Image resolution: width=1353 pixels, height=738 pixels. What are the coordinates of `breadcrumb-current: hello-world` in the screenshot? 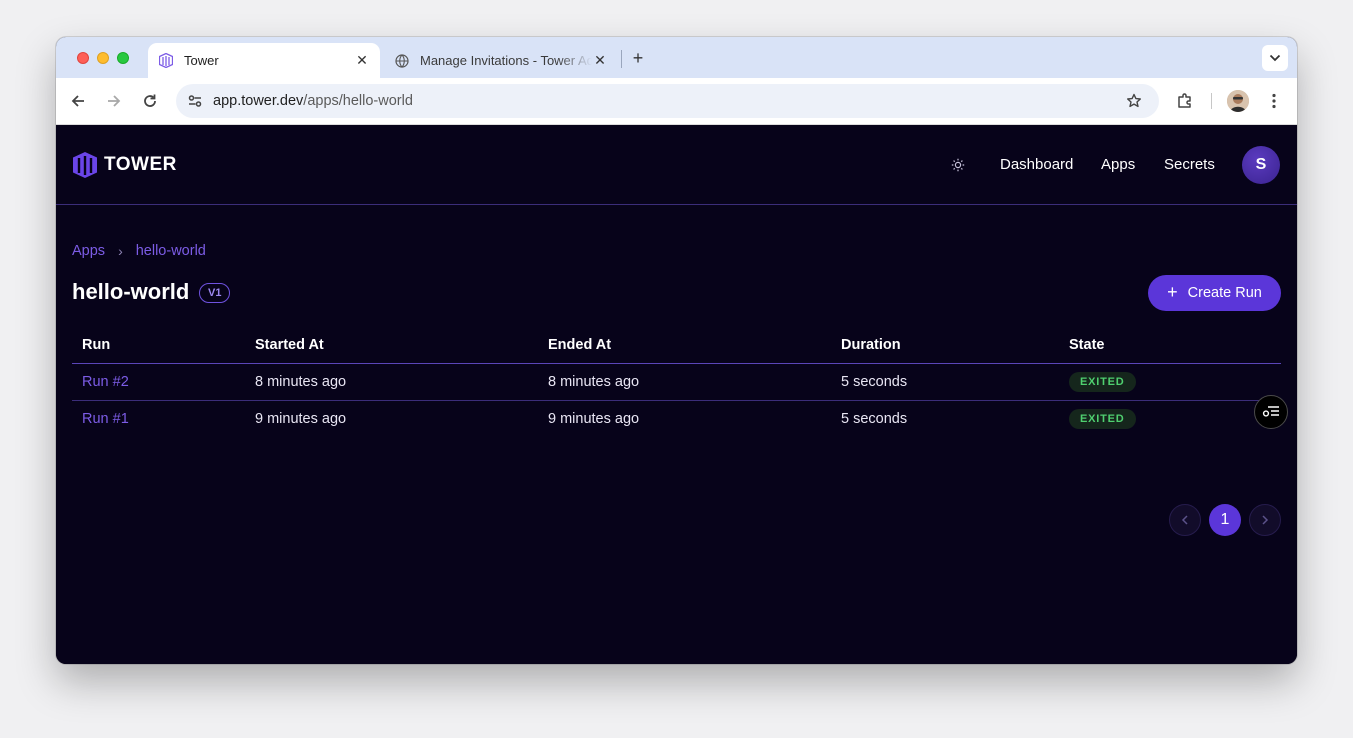 It's located at (171, 251).